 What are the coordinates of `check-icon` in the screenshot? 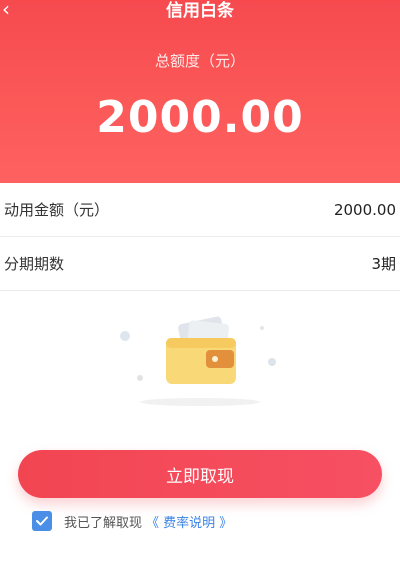 It's located at (42, 521).